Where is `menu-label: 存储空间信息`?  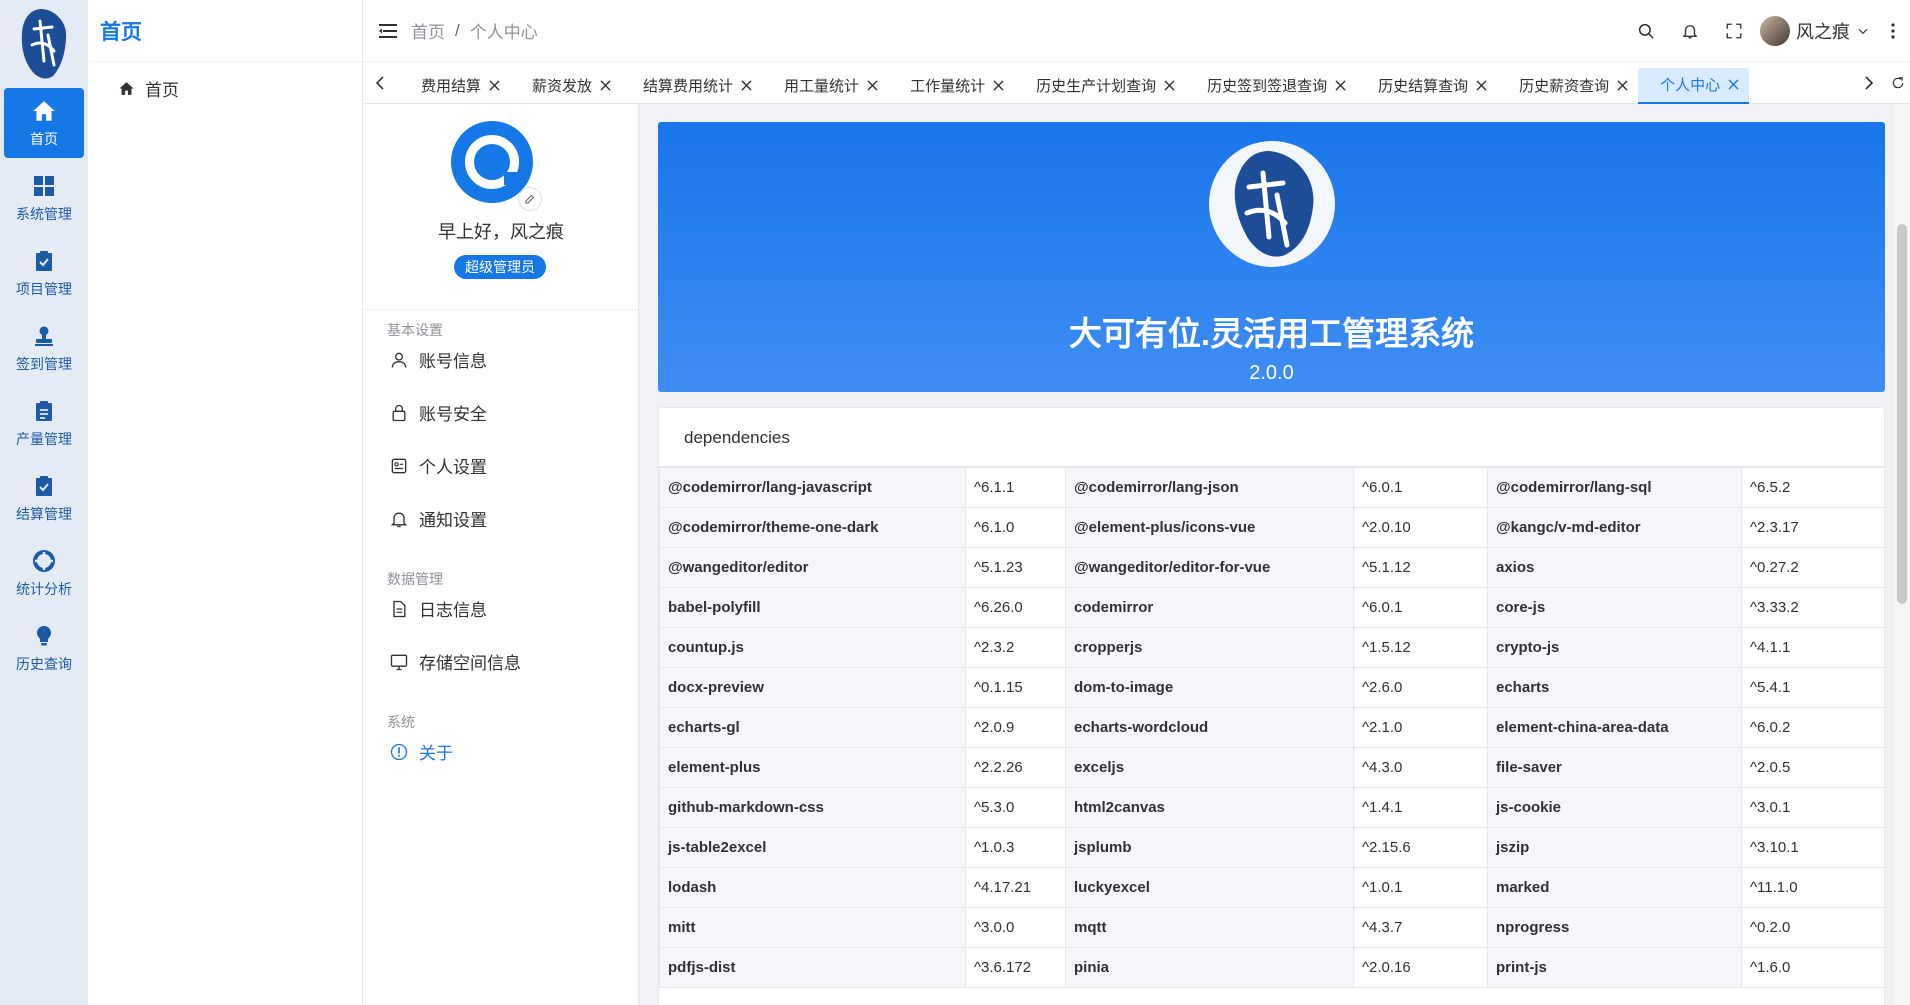 menu-label: 存储空间信息 is located at coordinates (470, 663).